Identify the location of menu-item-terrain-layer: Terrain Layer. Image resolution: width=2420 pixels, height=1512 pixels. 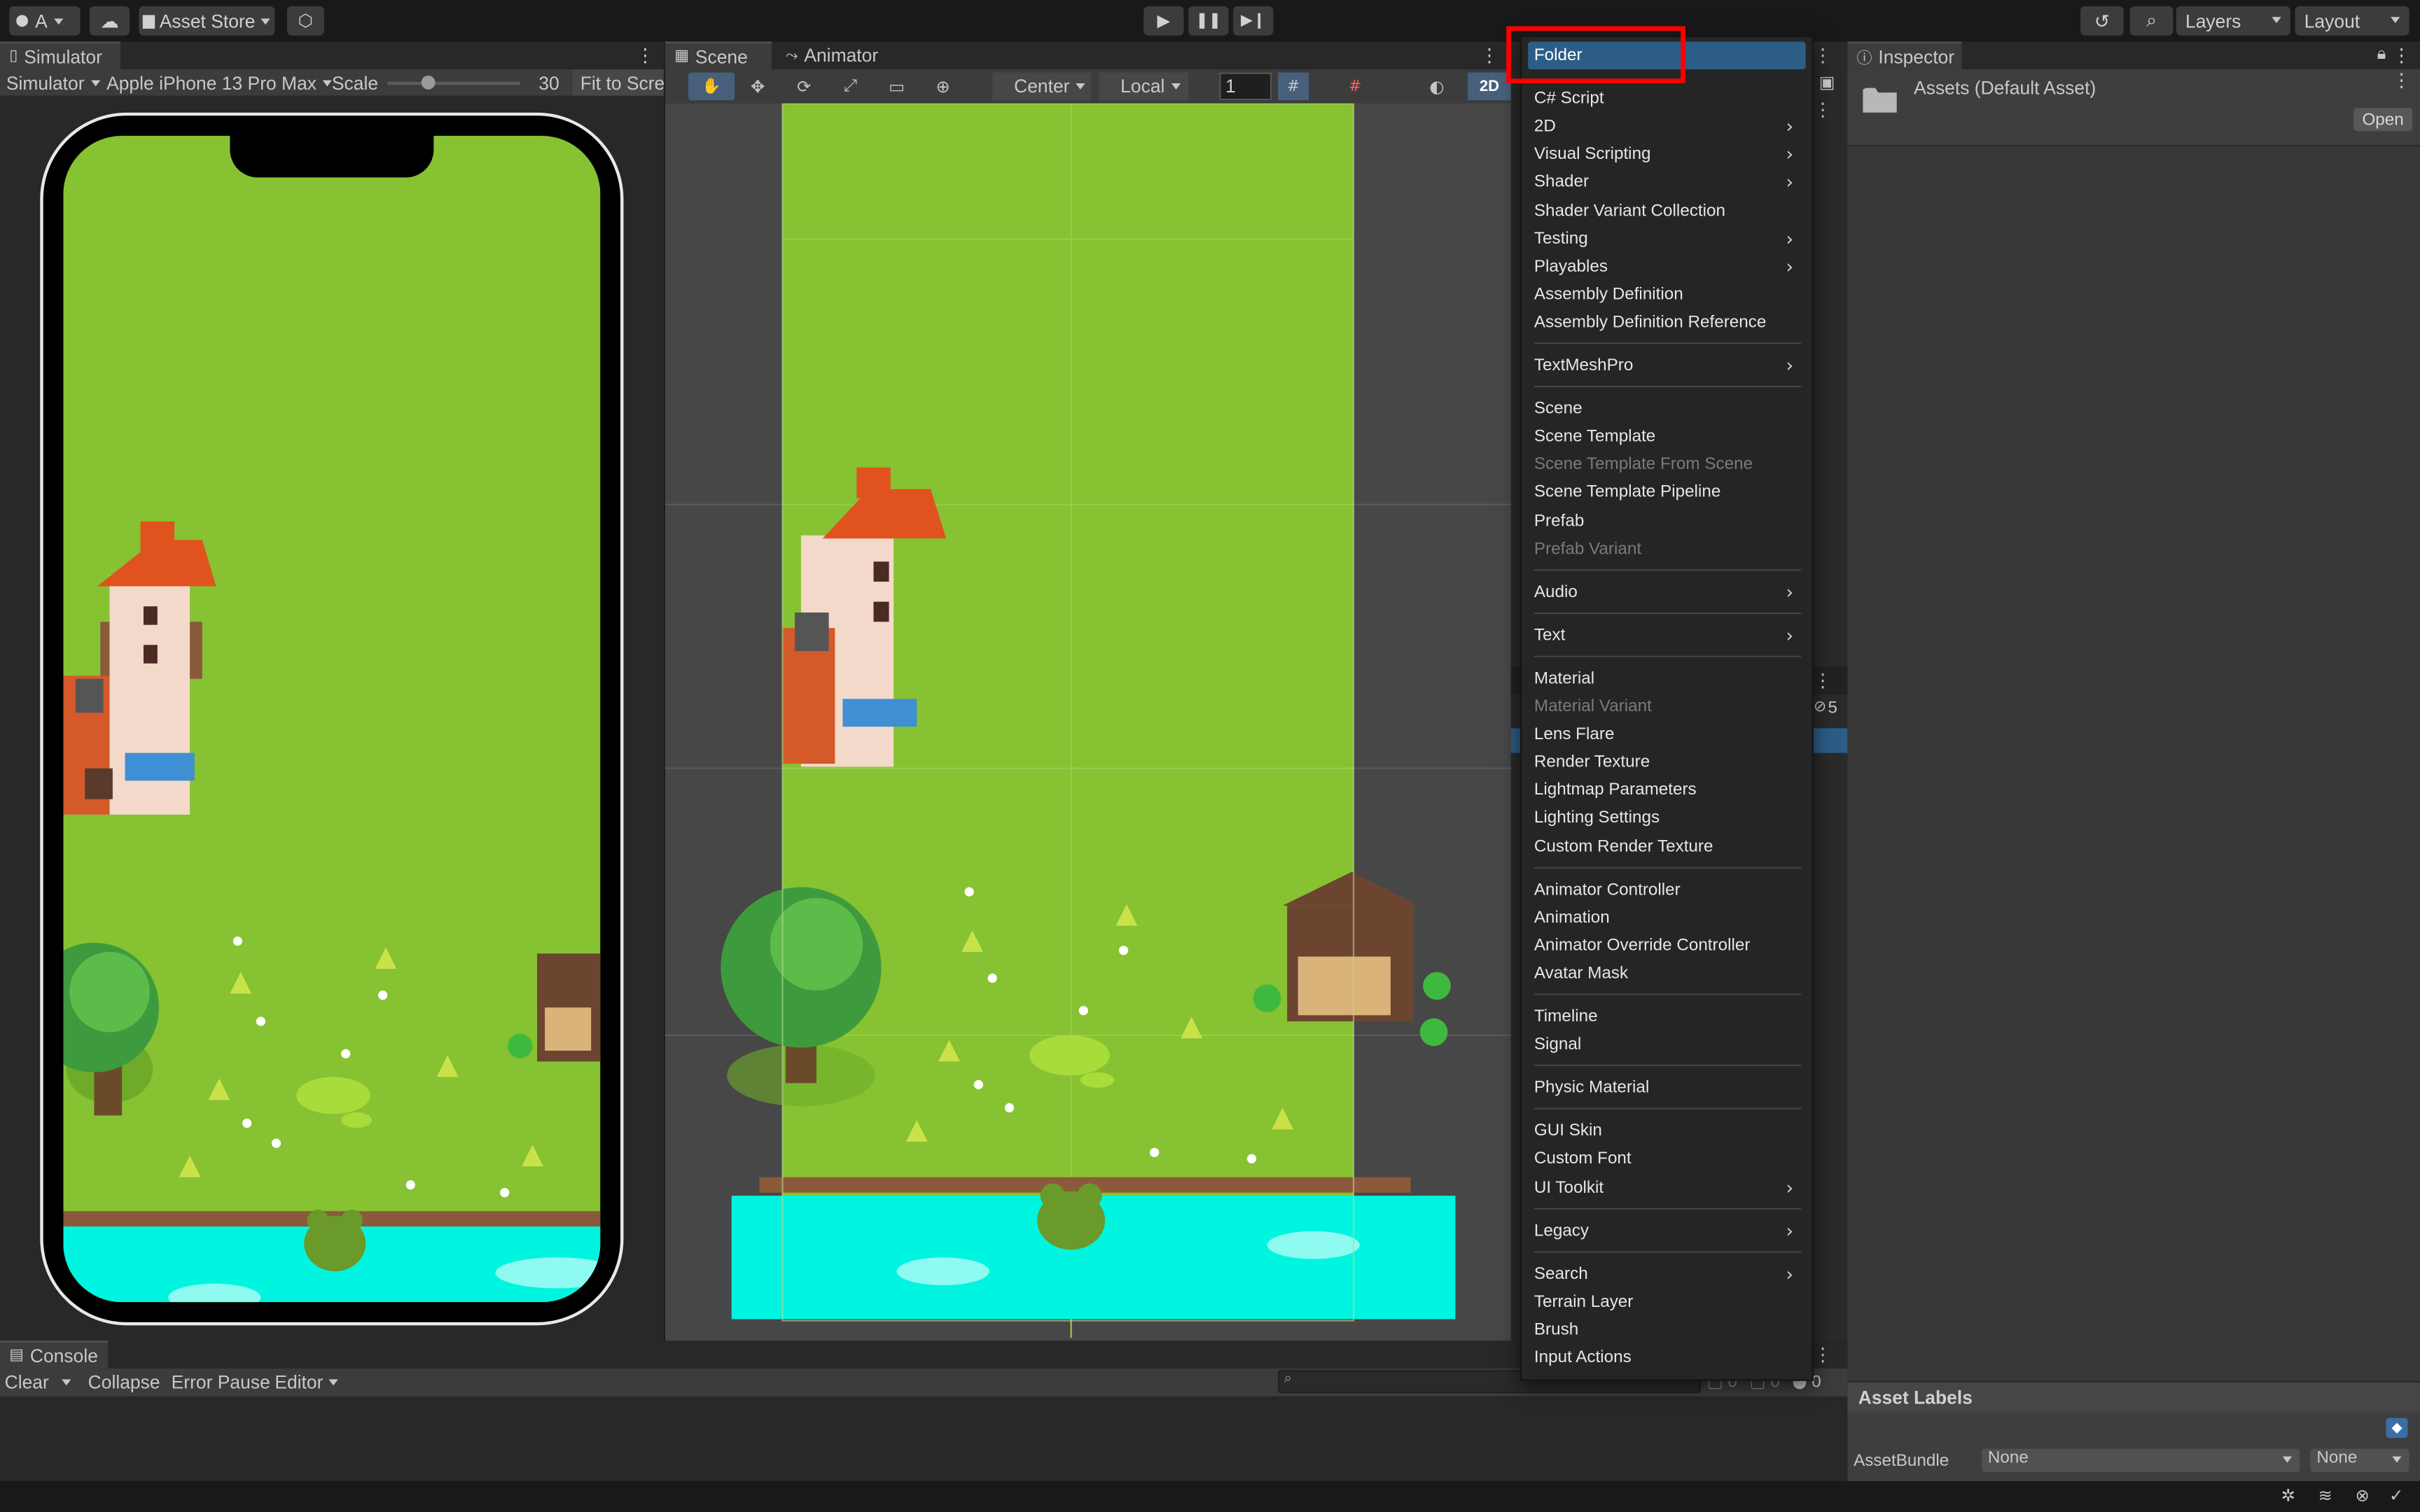
(1667, 1302).